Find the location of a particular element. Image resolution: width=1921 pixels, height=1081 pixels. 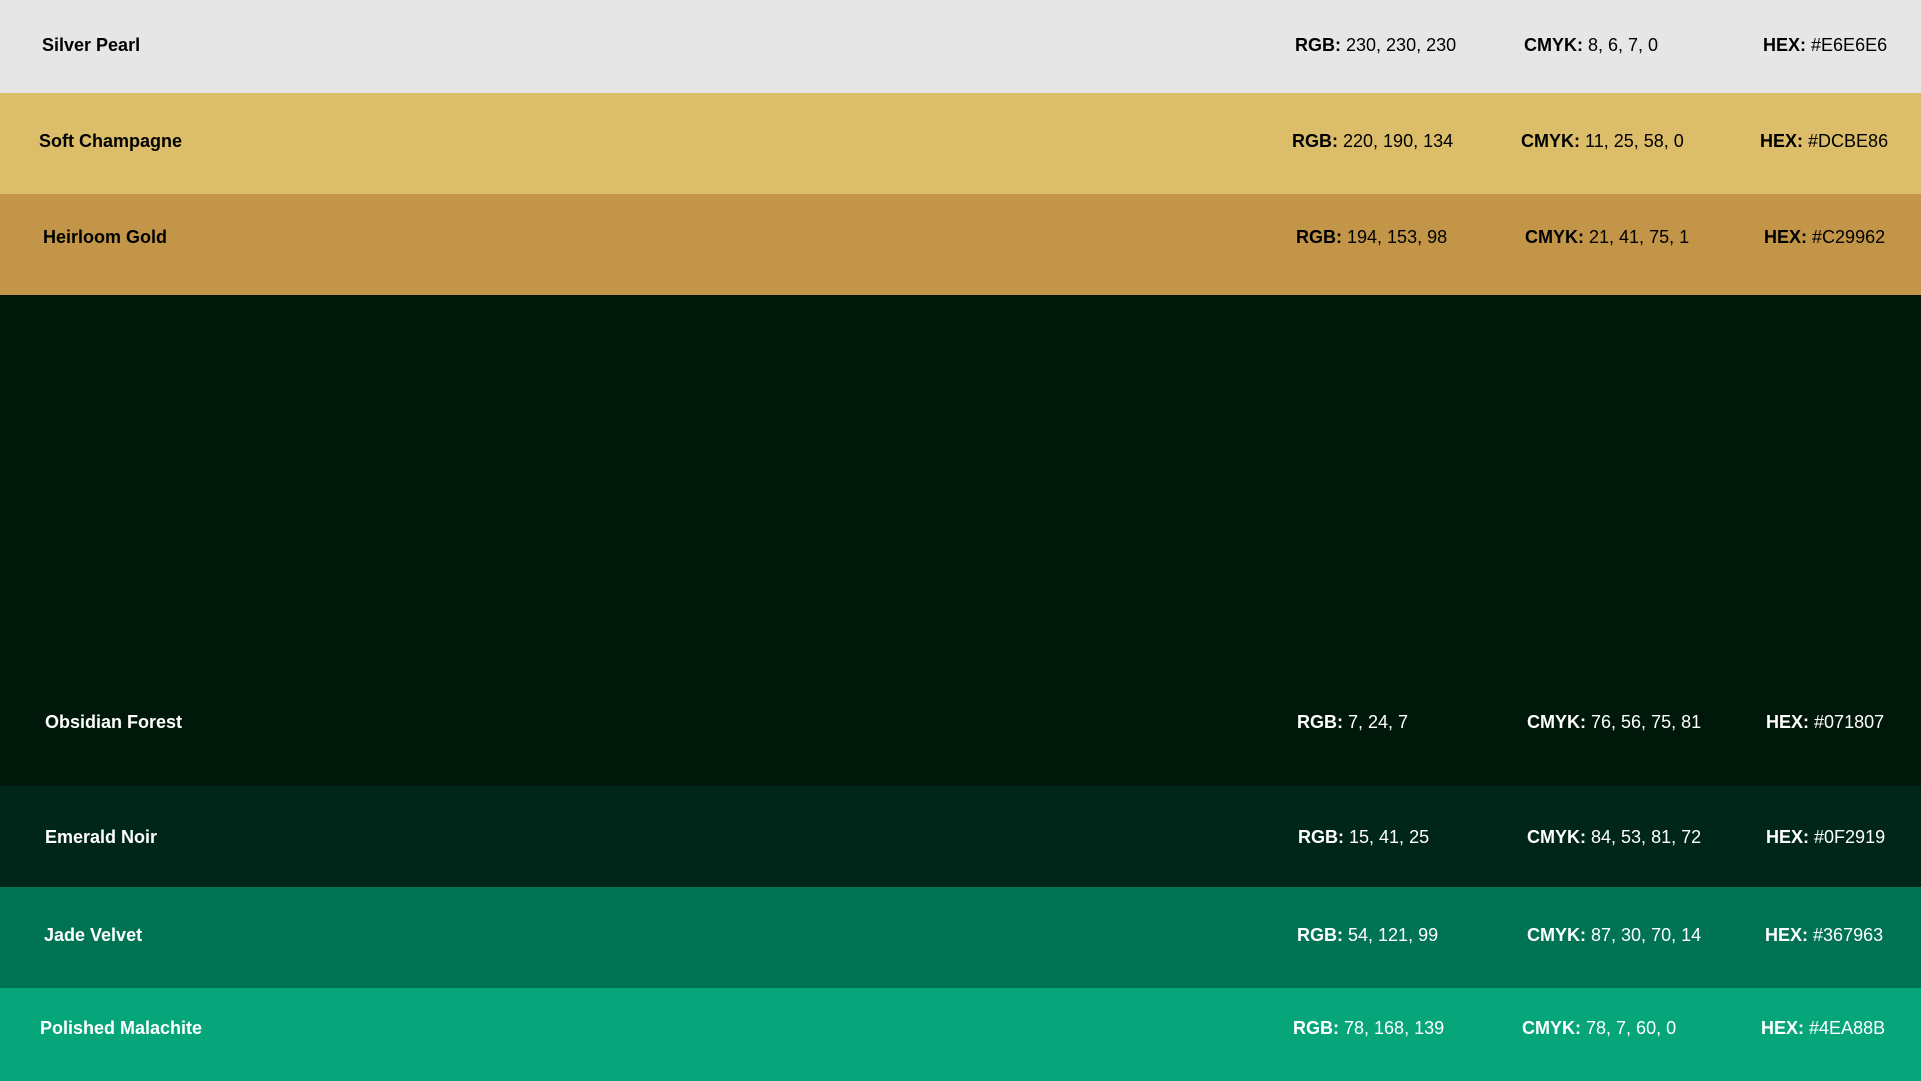

swatch-cmyk: CMYK: 11, 25, 58, 0 is located at coordinates (1602, 141).